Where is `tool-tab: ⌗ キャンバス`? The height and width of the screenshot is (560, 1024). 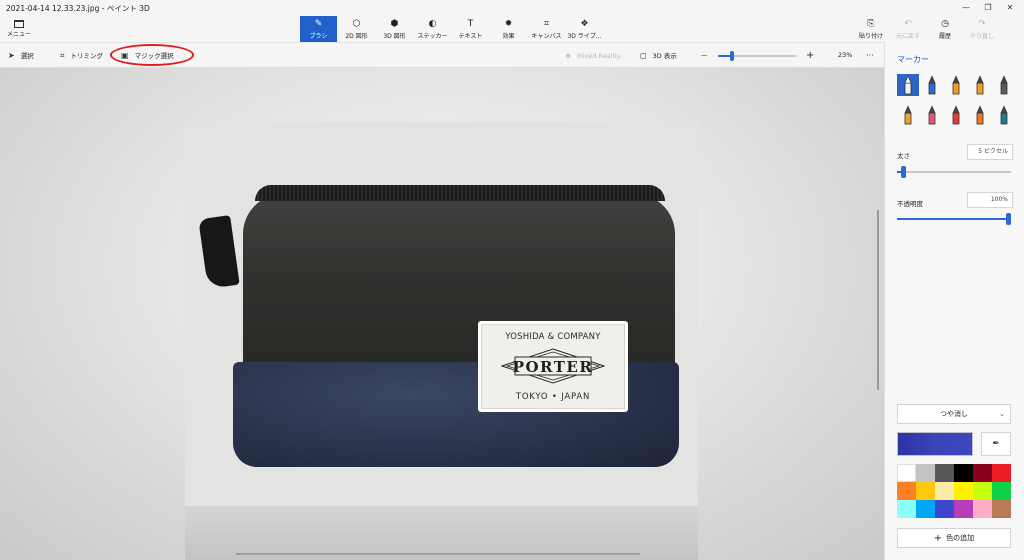 tool-tab: ⌗ キャンバス is located at coordinates (546, 29).